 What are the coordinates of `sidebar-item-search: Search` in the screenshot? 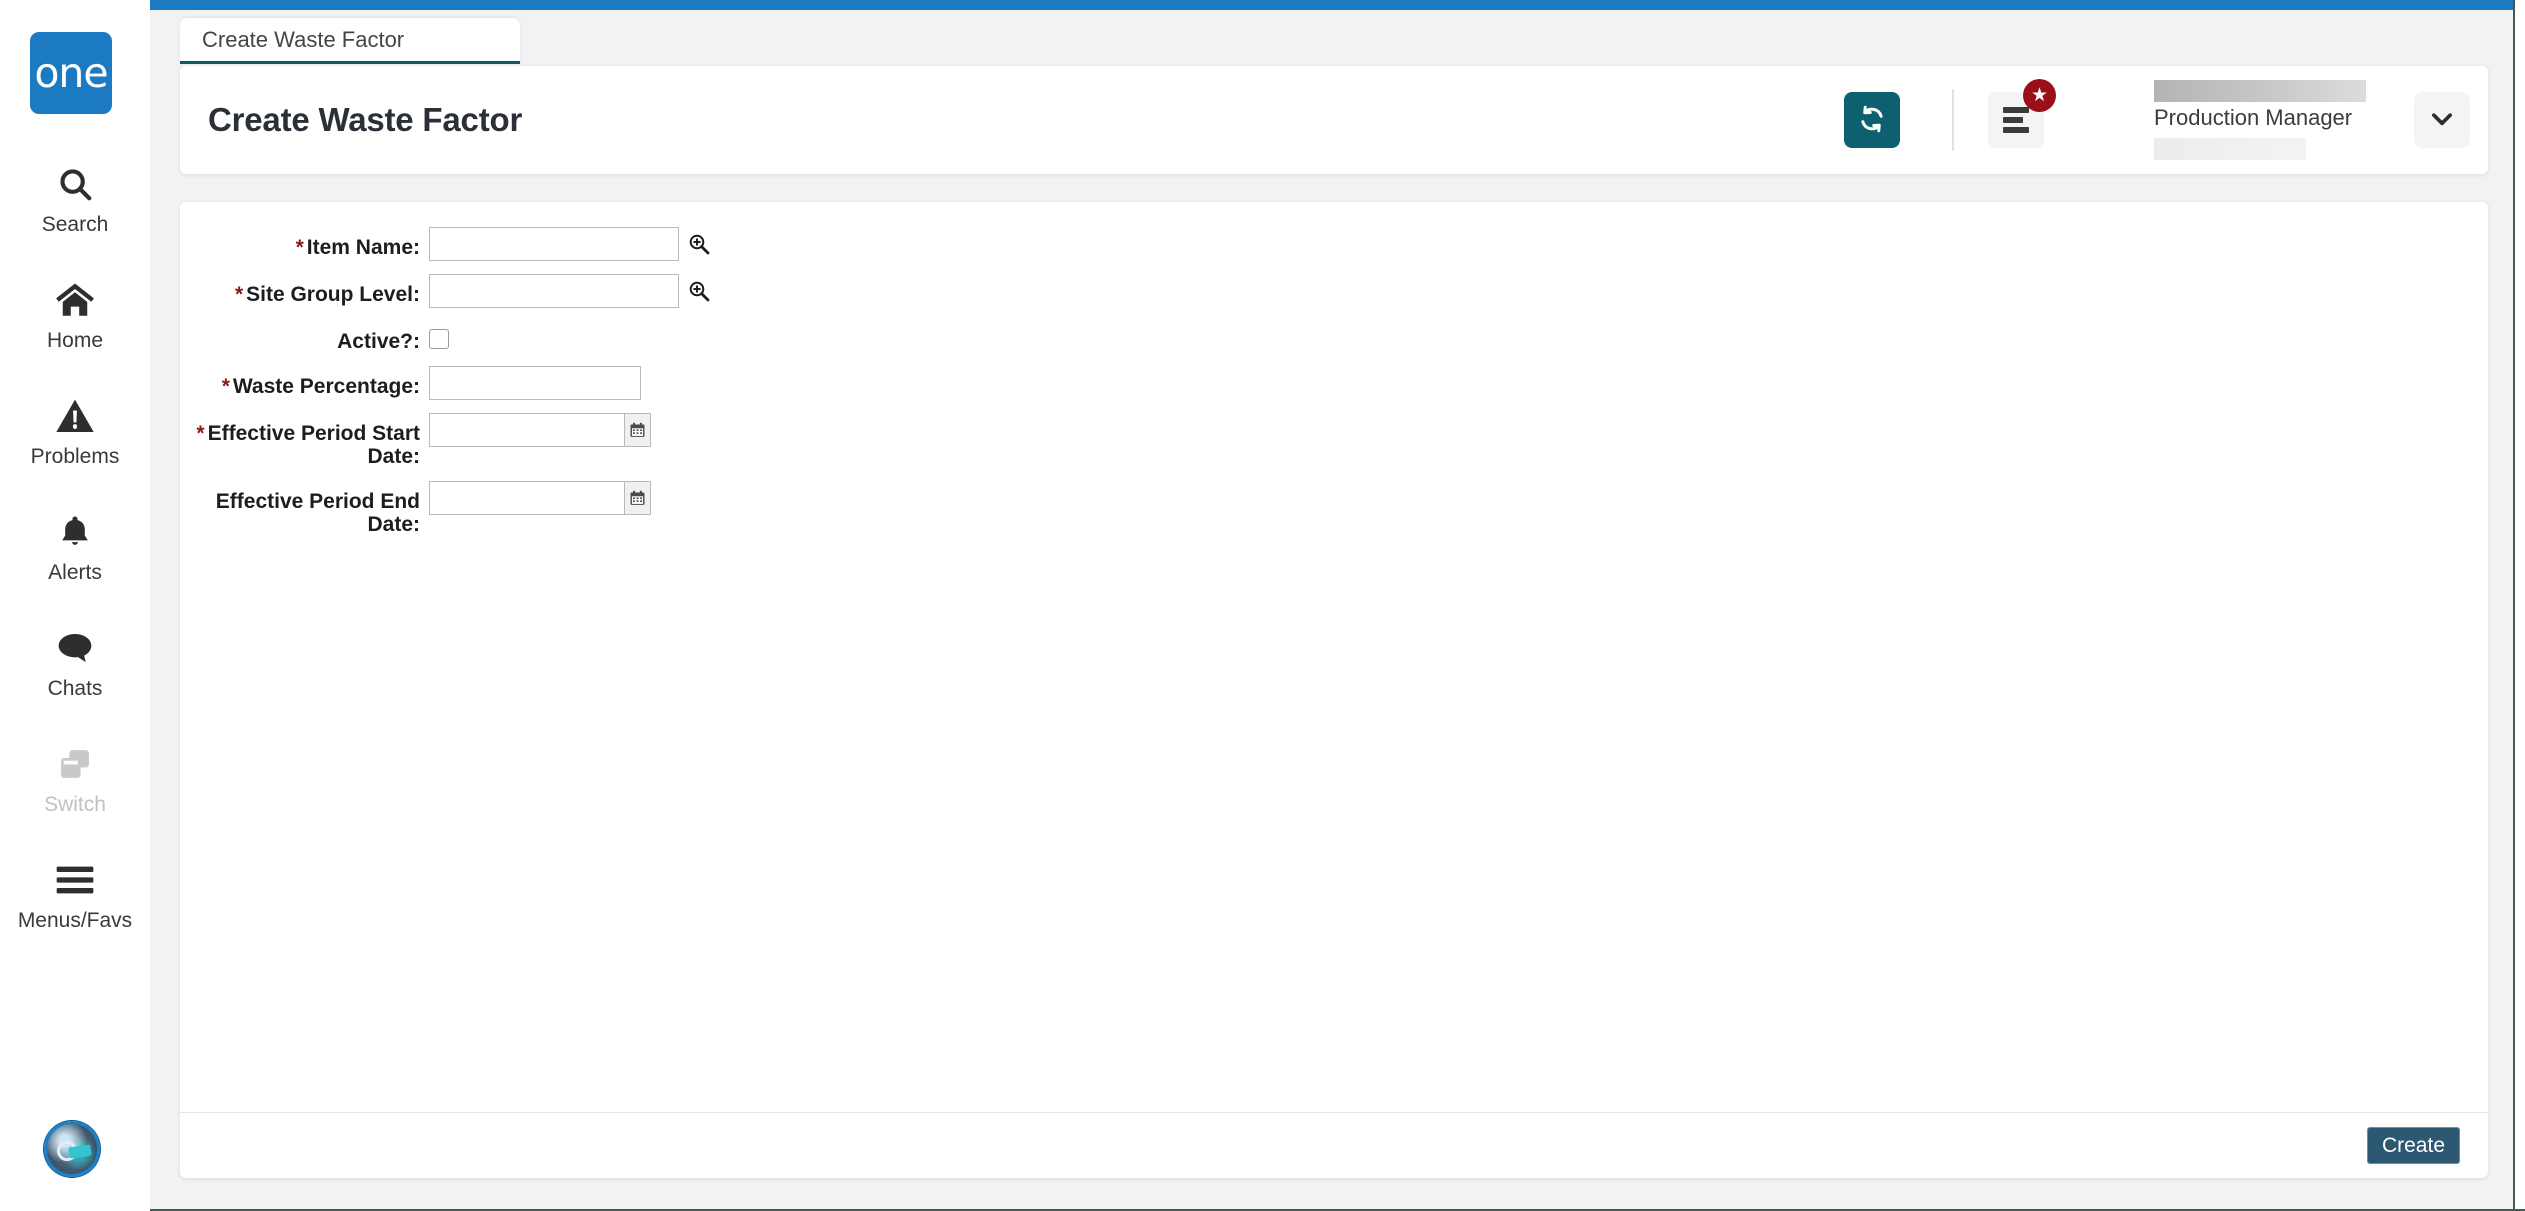 It's located at (75, 206).